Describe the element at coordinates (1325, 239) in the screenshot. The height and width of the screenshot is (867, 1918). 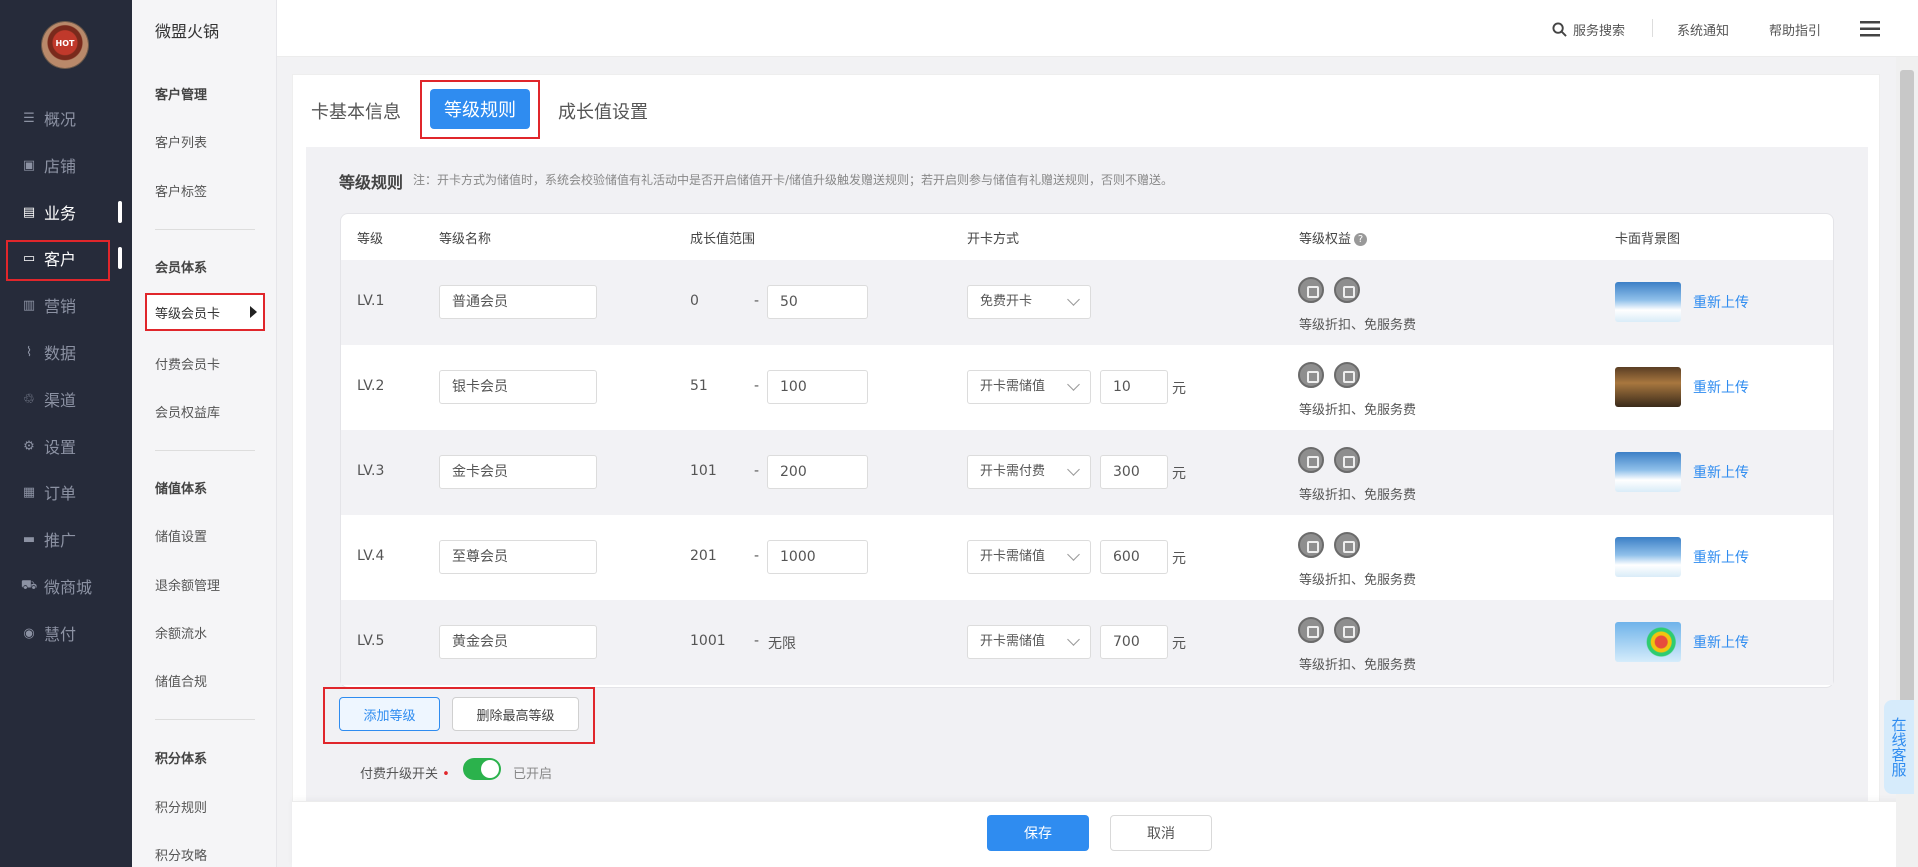
I see `col-header-benefits-label: 等级权益` at that location.